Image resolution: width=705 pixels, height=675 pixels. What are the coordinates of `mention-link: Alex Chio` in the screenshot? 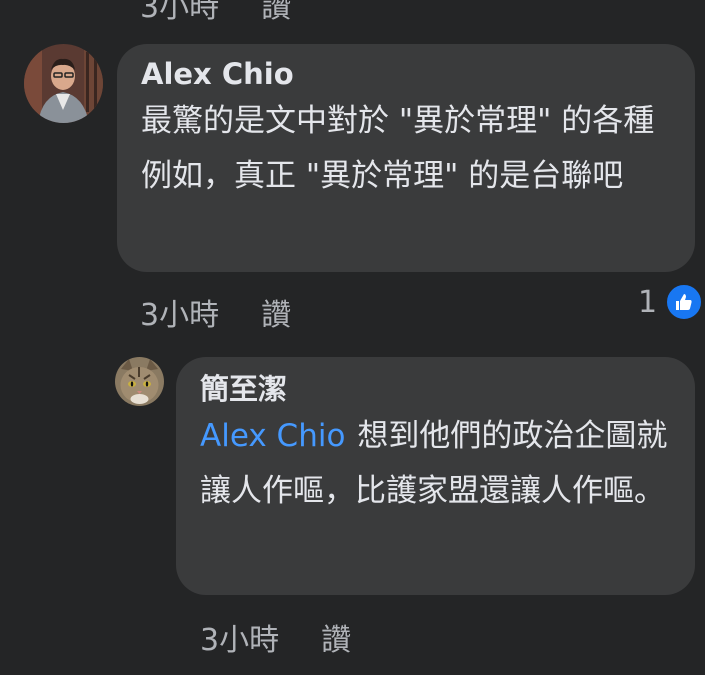 It's located at (272, 436).